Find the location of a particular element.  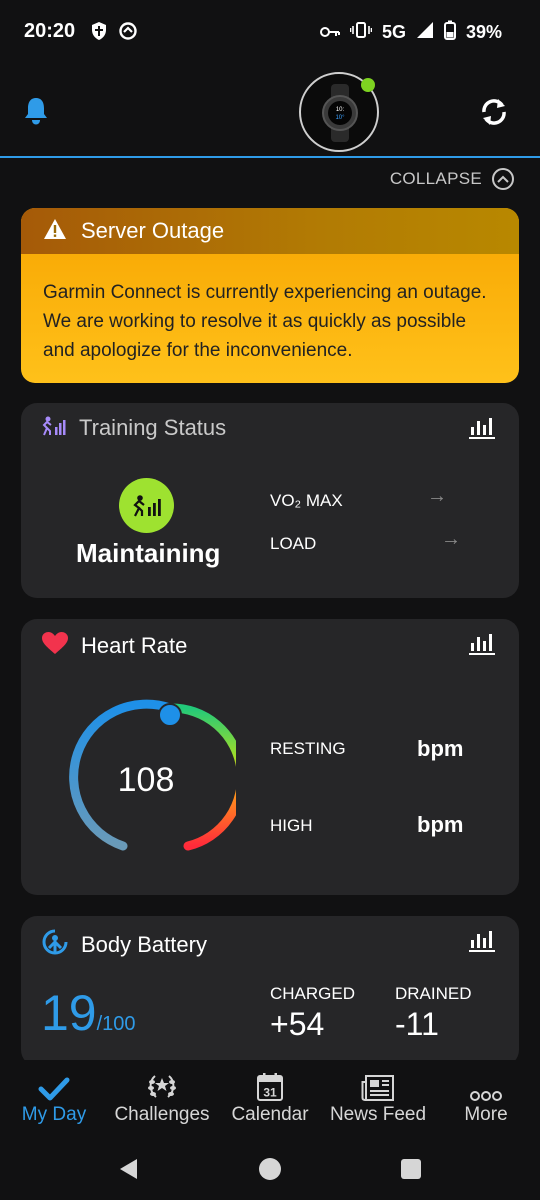

top-bar: 10: 10° is located at coordinates (270, 112).